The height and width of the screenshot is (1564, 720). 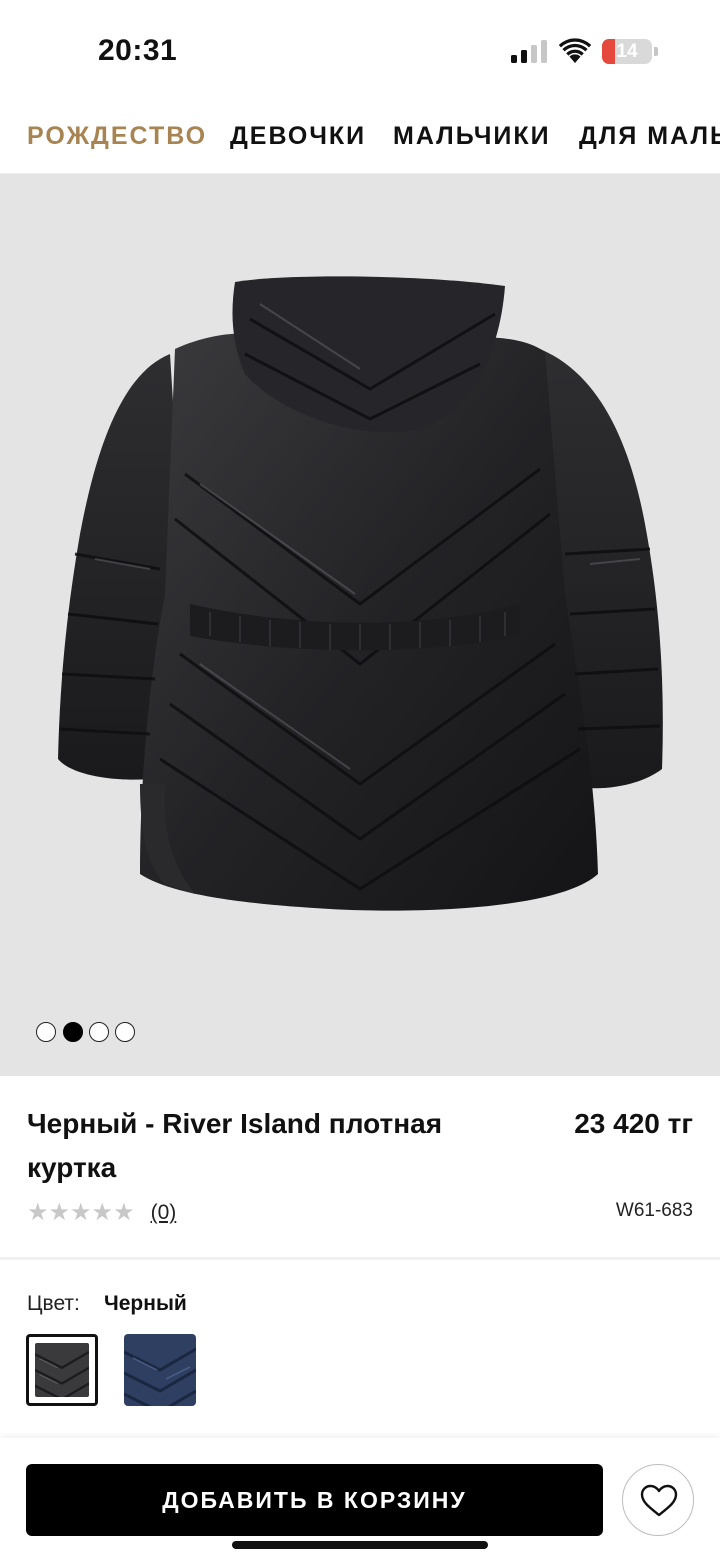 What do you see at coordinates (72, 1167) in the screenshot?
I see `product-title-line2: куртка` at bounding box center [72, 1167].